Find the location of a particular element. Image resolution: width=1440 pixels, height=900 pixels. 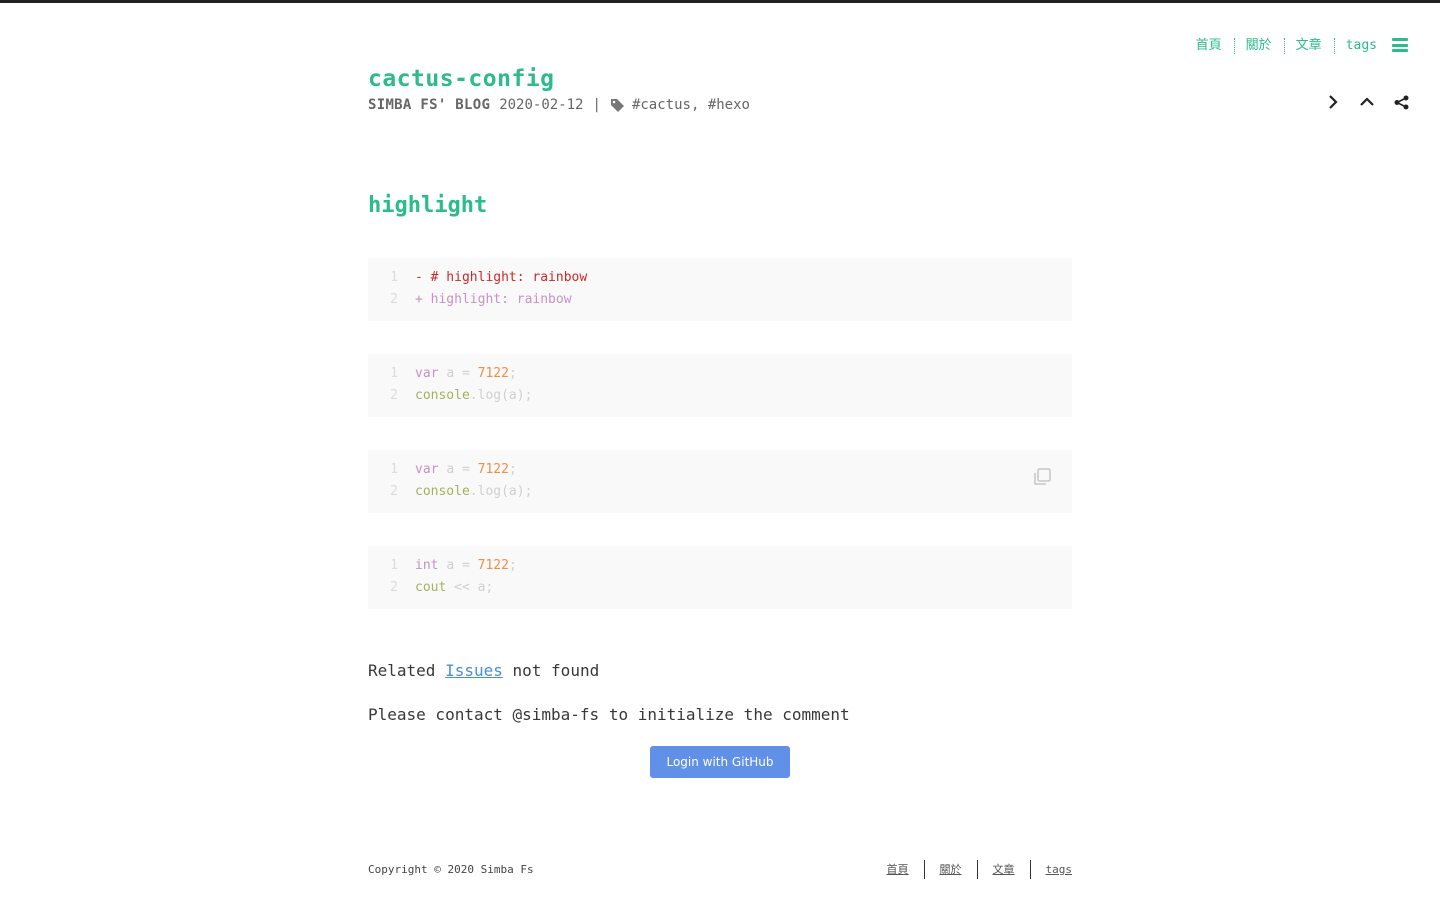

code-block: 1 int a = 7122; 2 cout << a; is located at coordinates (720, 577).